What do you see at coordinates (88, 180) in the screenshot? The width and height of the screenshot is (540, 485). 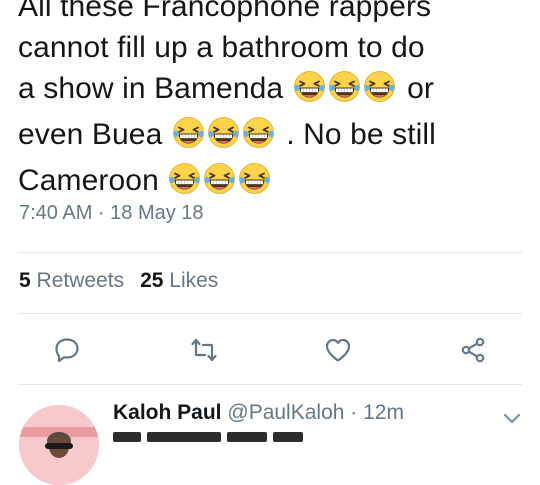 I see `tweet-line-text: Cameroon` at bounding box center [88, 180].